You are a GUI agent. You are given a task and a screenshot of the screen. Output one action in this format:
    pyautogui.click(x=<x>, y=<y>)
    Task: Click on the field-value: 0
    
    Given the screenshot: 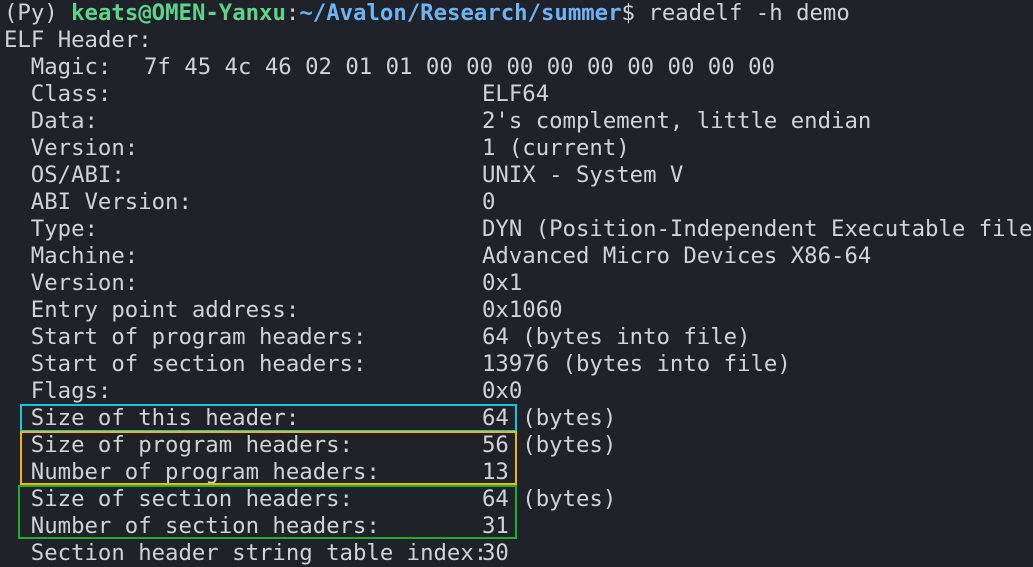 What is the action you would take?
    pyautogui.click(x=489, y=202)
    